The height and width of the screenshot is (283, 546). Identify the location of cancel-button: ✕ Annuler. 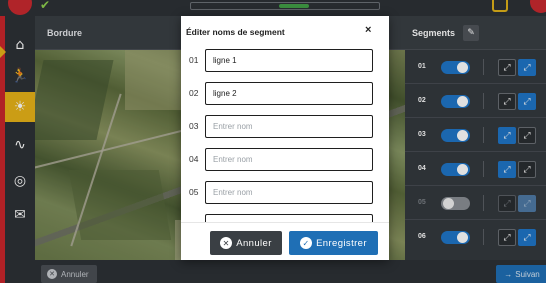
(246, 243).